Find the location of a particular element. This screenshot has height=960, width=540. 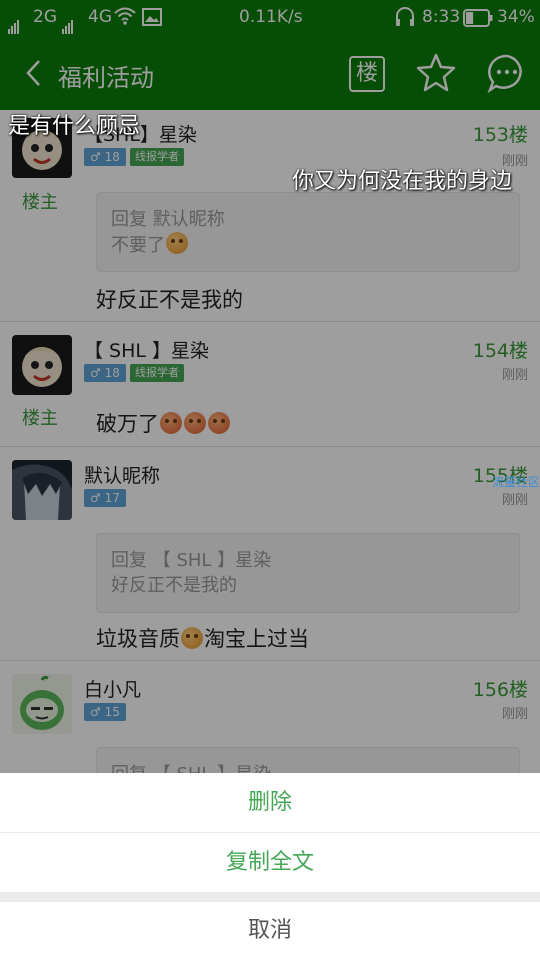

danmaku-text: 你又为何没在我的身边 is located at coordinates (402, 181).